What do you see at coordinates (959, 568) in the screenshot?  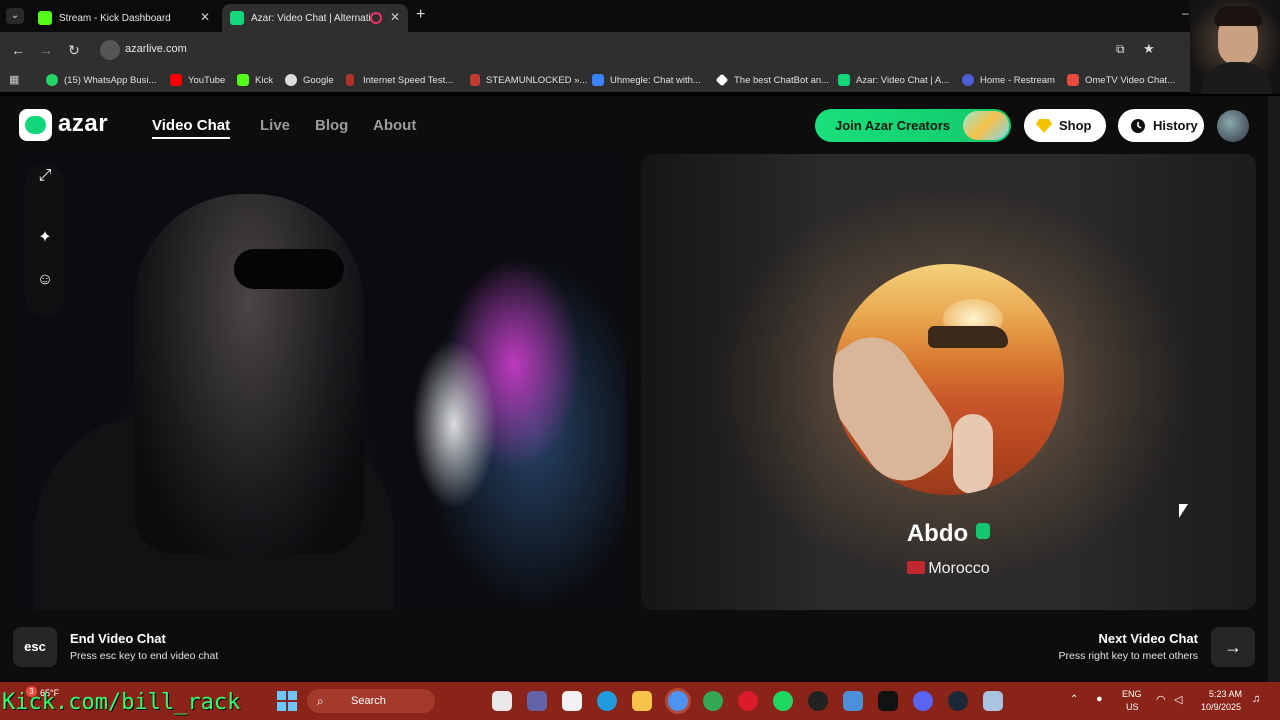 I see `remote-user-country: Morocco` at bounding box center [959, 568].